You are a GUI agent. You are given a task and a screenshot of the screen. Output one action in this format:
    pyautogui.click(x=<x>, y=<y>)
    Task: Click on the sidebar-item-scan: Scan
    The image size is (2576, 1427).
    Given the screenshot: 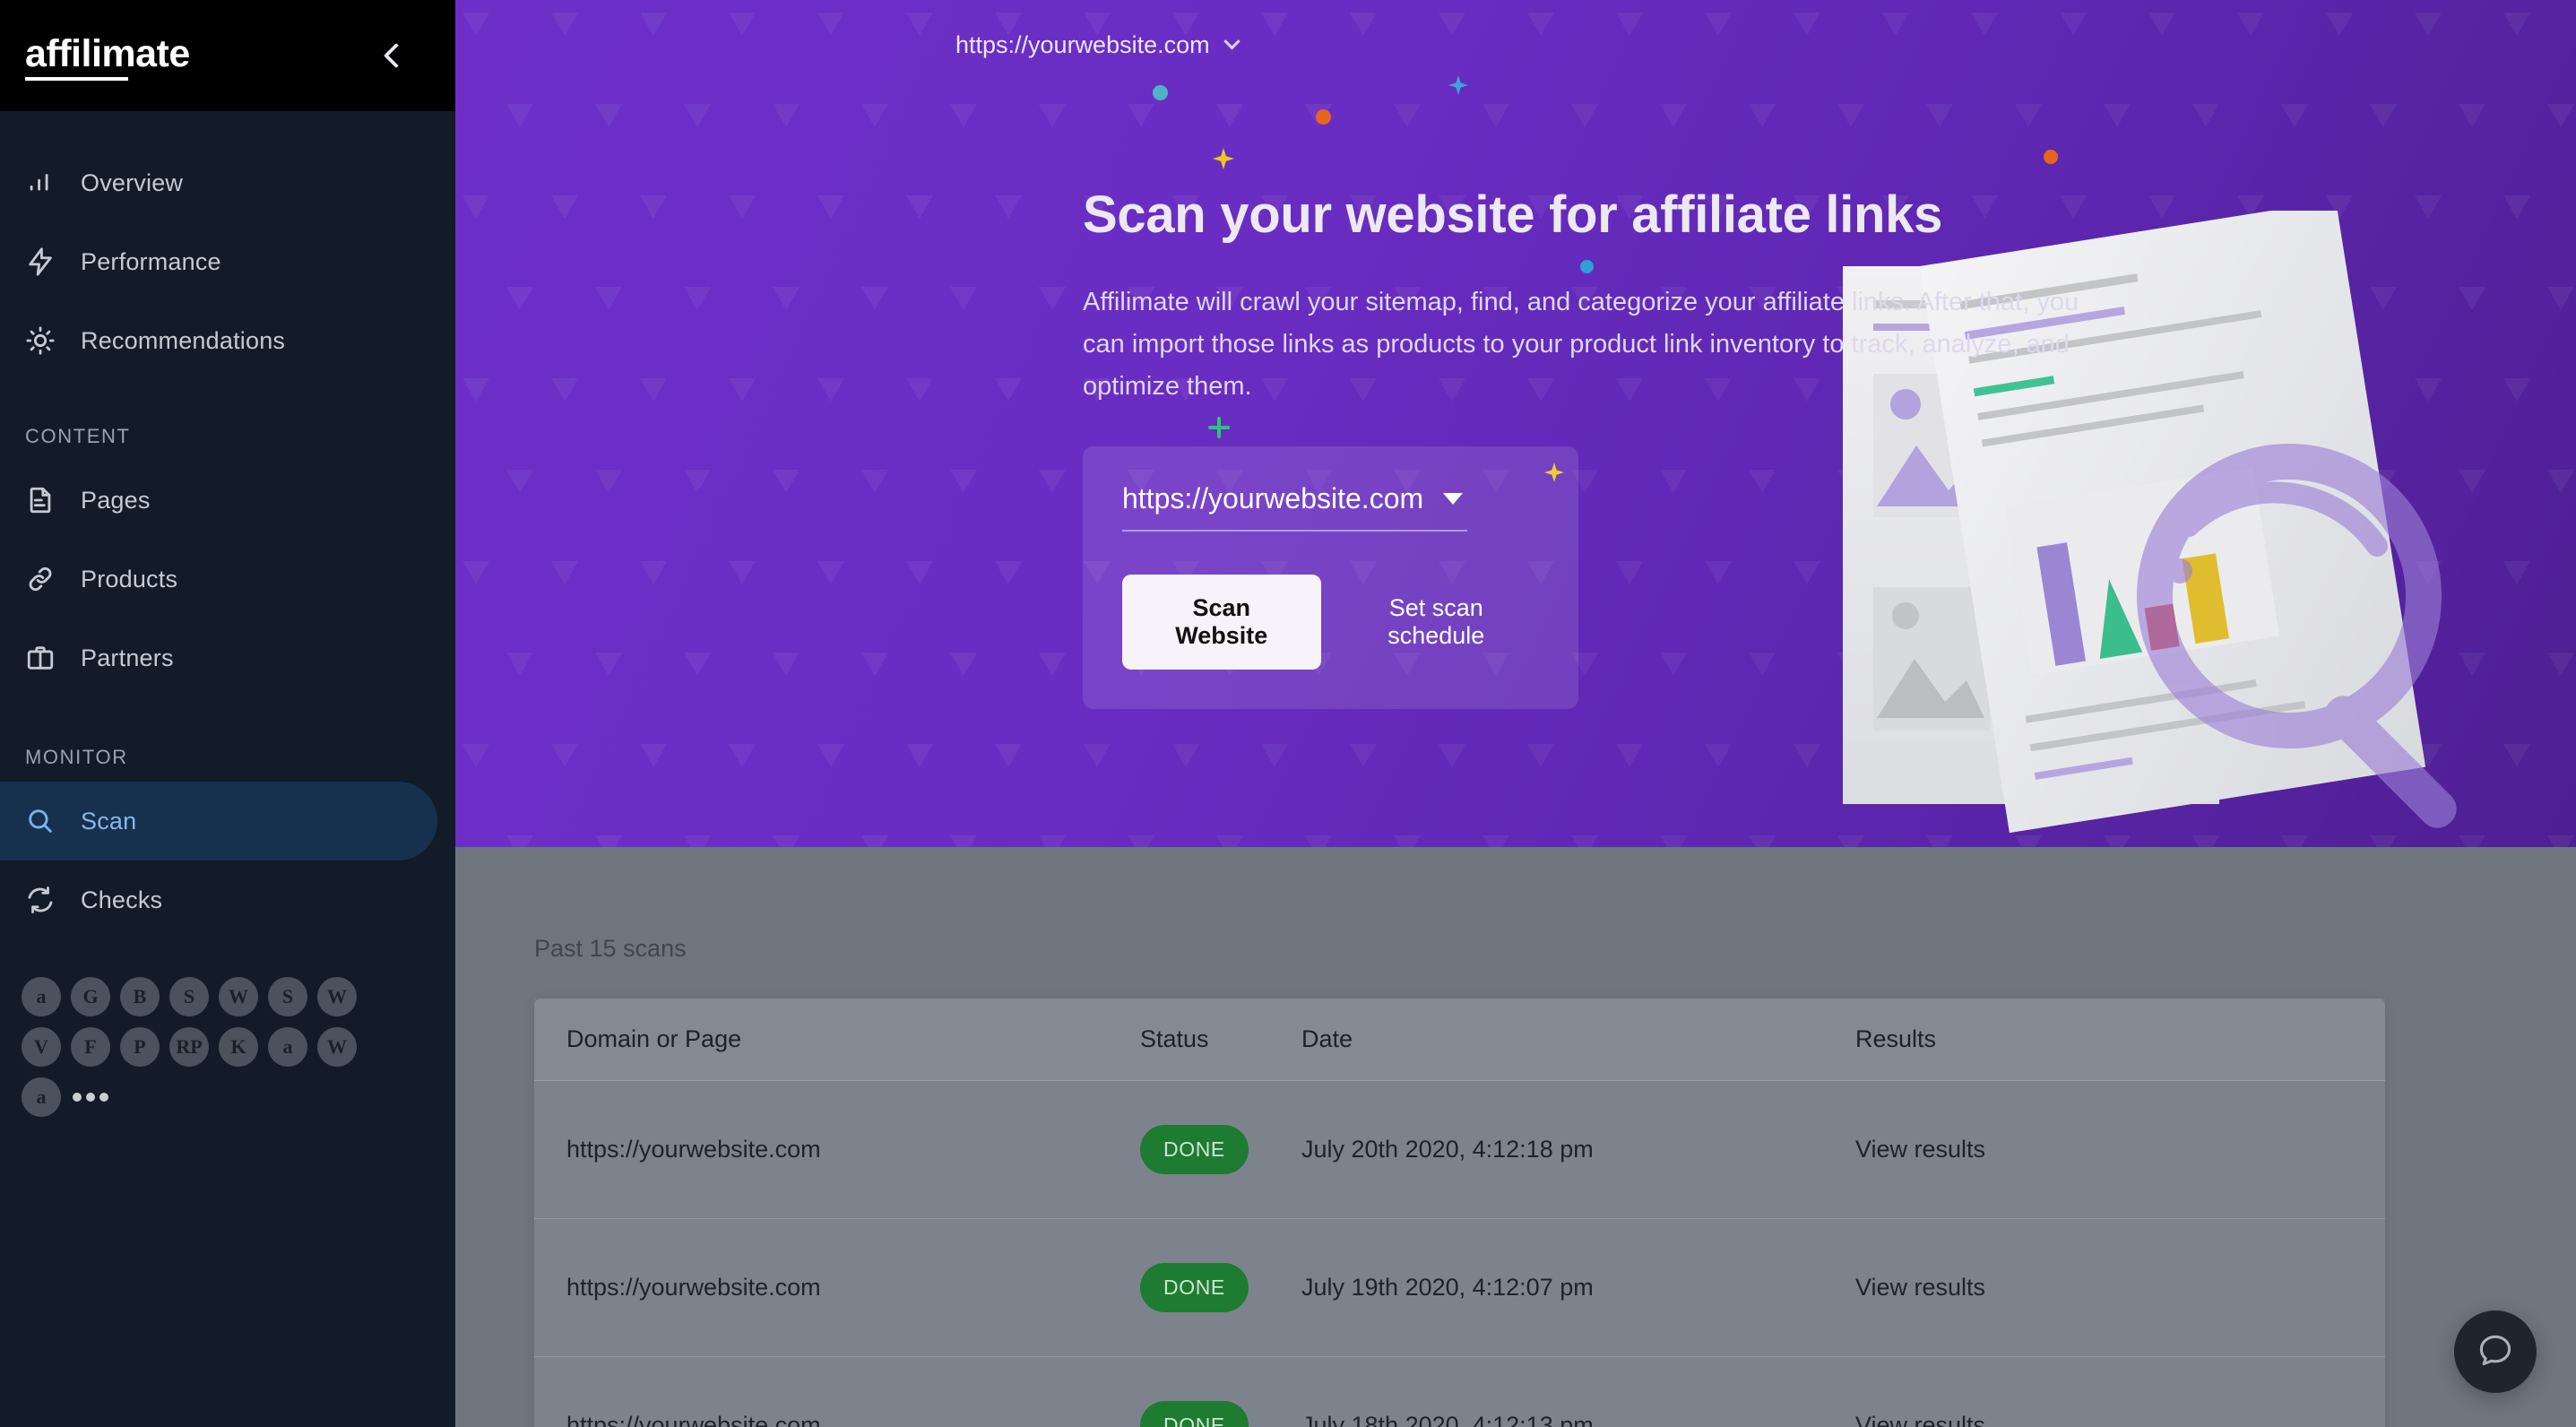 What is the action you would take?
    pyautogui.click(x=218, y=821)
    